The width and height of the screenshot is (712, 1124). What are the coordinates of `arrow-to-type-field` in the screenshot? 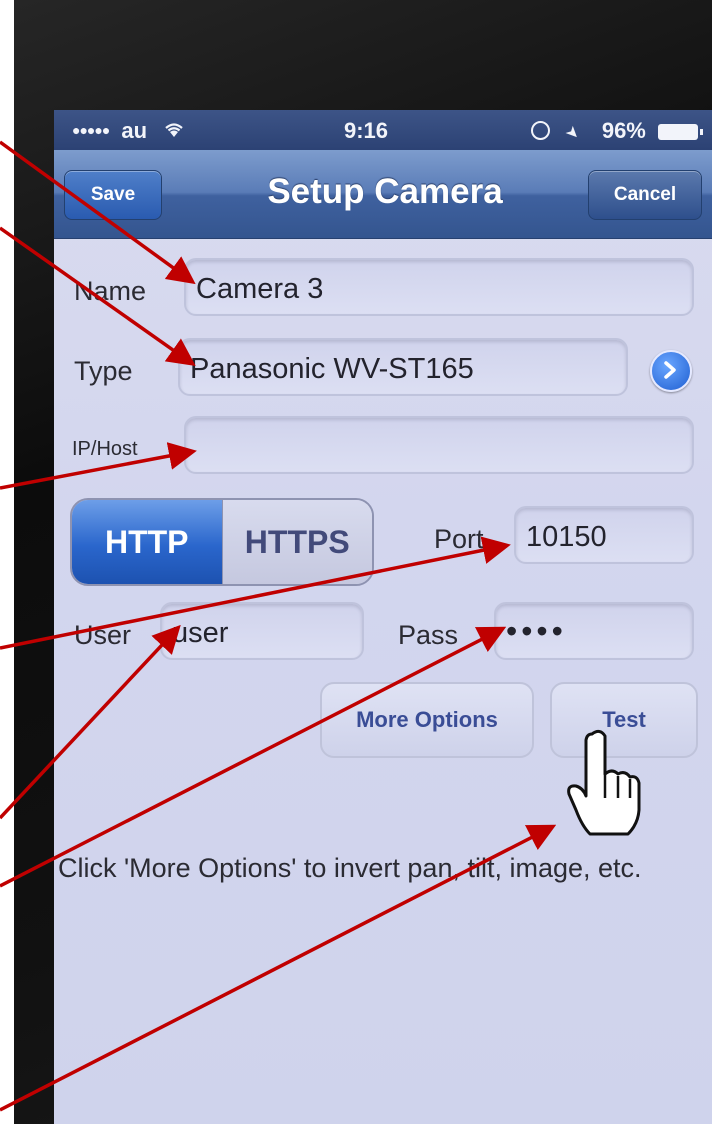 It's located at (98, 296).